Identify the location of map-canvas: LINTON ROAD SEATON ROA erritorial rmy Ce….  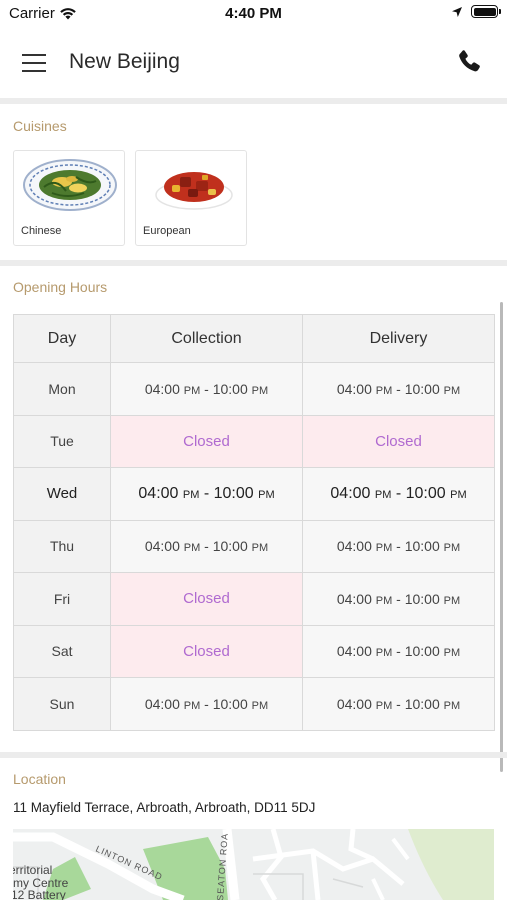
(253, 864).